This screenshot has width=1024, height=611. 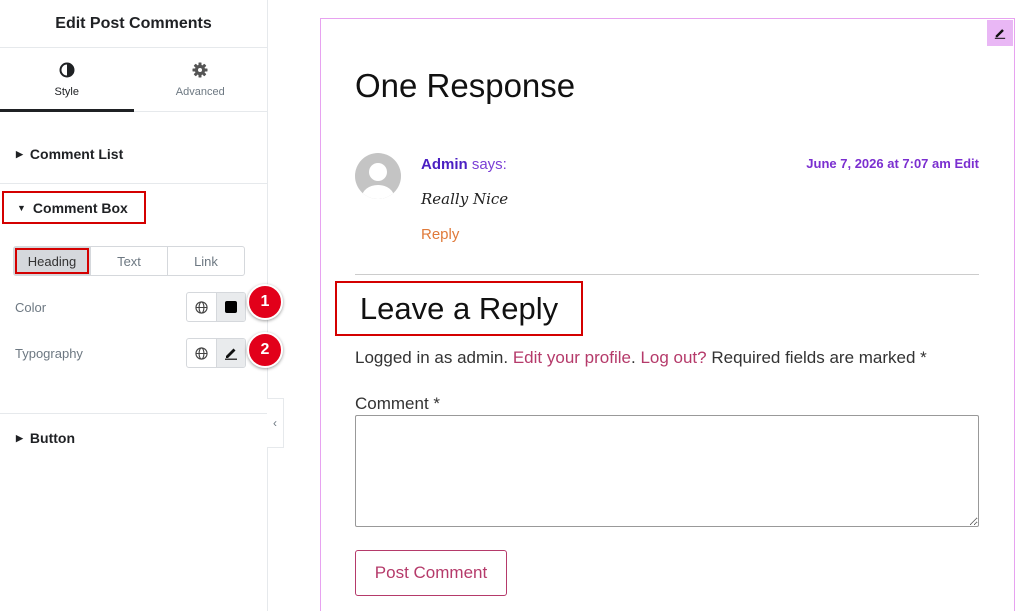 I want to click on panel-title: Edit Post Comments, so click(x=133, y=24).